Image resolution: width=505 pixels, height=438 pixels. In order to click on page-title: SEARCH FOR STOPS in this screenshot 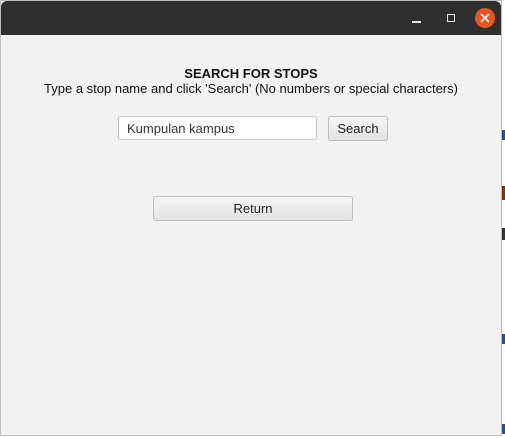, I will do `click(251, 73)`.